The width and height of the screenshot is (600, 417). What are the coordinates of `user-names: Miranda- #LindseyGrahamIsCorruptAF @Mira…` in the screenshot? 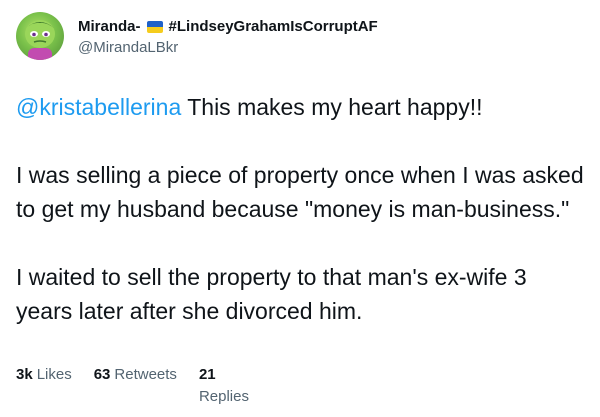 It's located at (228, 38).